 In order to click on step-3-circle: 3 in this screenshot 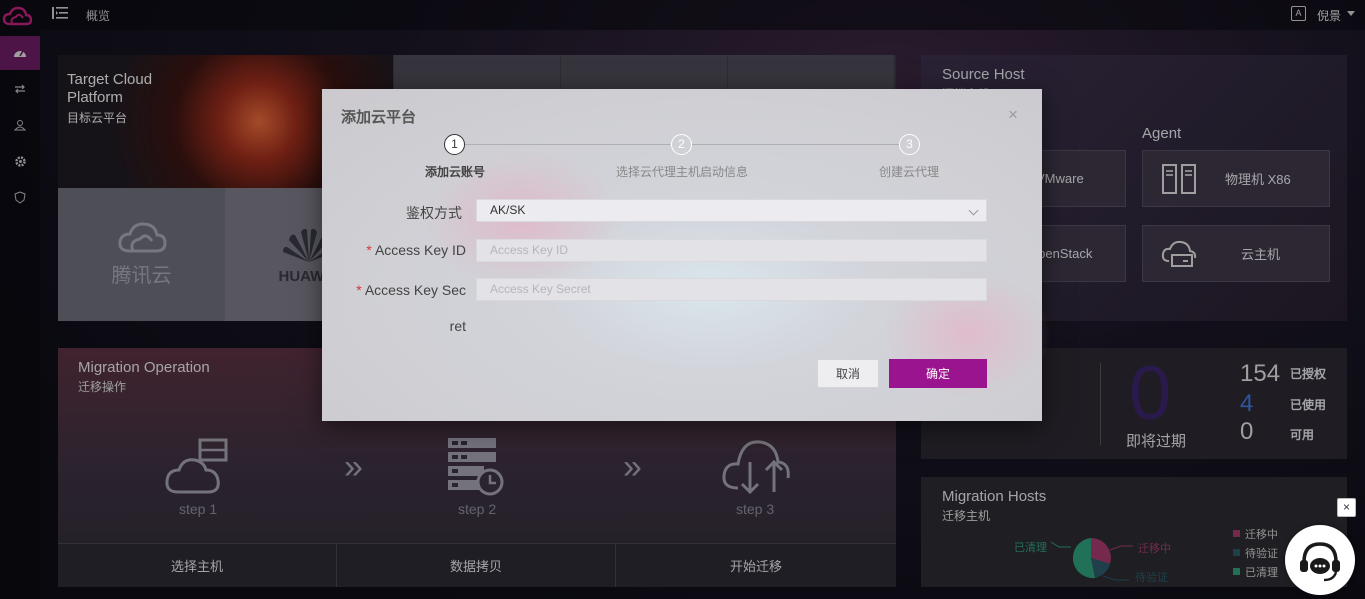, I will do `click(909, 144)`.